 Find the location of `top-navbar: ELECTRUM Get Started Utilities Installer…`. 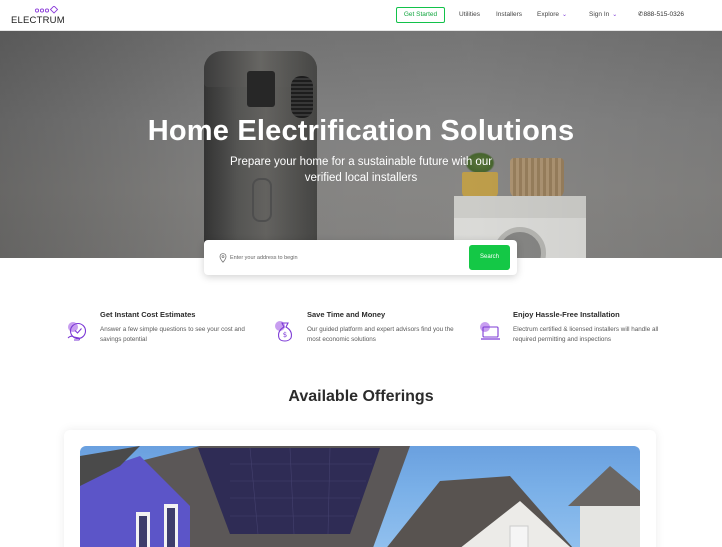

top-navbar: ELECTRUM Get Started Utilities Installer… is located at coordinates (361, 15).